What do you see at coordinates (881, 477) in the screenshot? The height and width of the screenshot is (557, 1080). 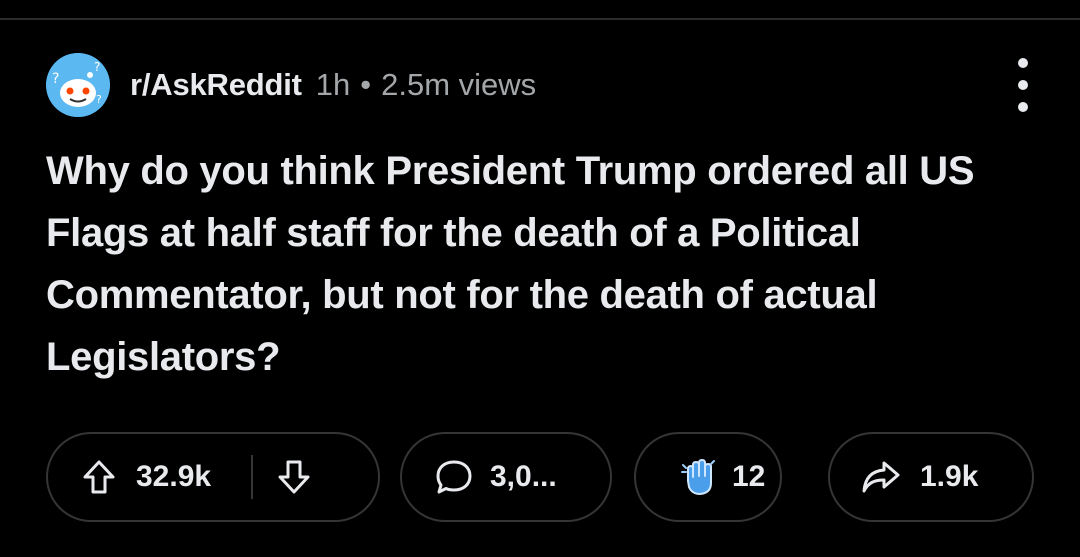 I see `share-arrow-icon` at bounding box center [881, 477].